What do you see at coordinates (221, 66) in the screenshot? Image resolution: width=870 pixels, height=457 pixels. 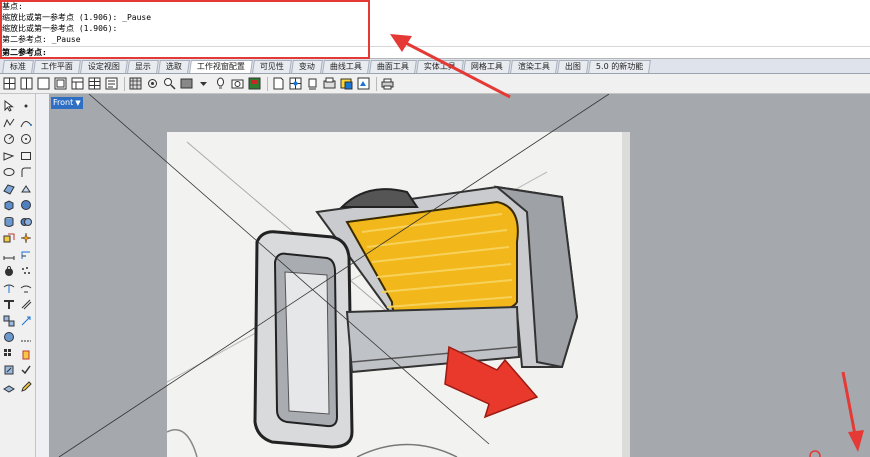 I see `tab-viewport-layout: 工作视窗配置` at bounding box center [221, 66].